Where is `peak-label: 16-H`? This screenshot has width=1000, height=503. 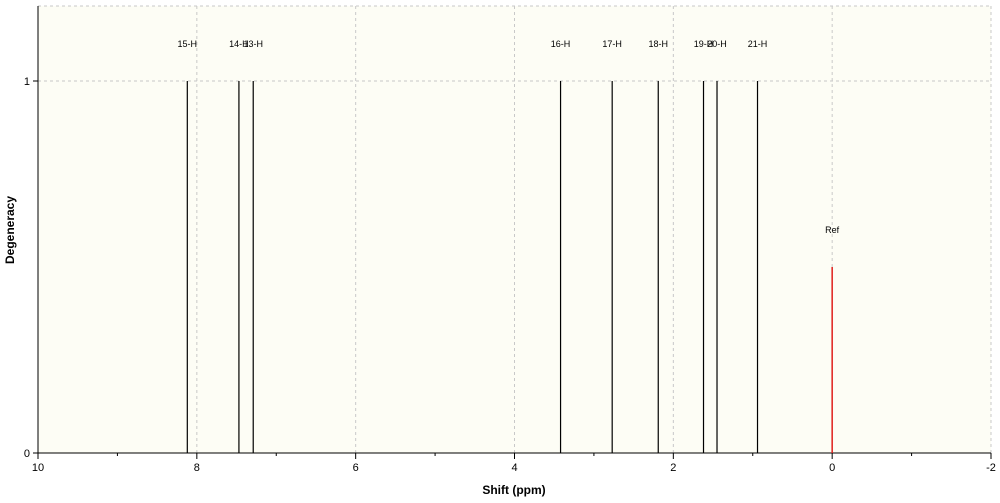 peak-label: 16-H is located at coordinates (561, 44).